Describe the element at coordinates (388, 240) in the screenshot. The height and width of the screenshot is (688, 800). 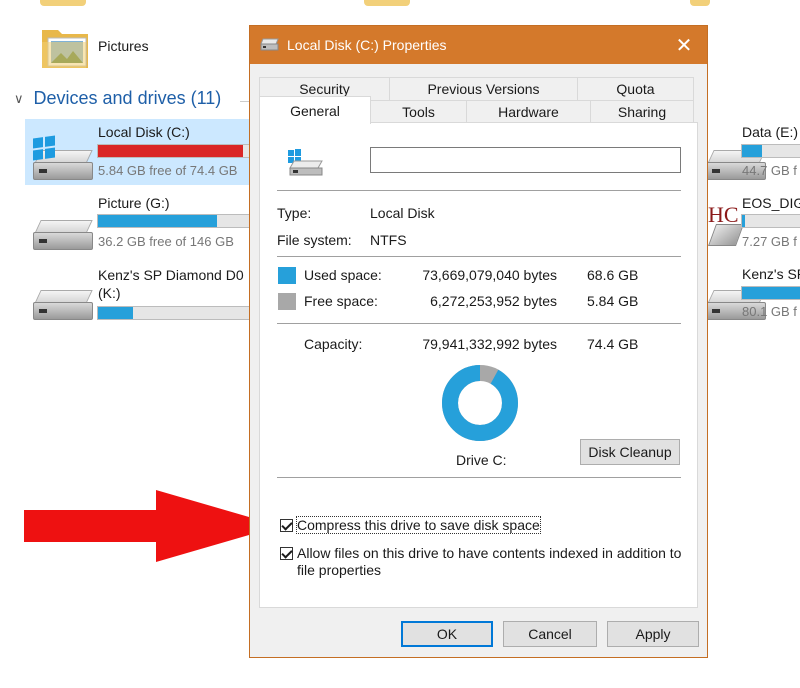
I see `file-system-value: NTFS` at that location.